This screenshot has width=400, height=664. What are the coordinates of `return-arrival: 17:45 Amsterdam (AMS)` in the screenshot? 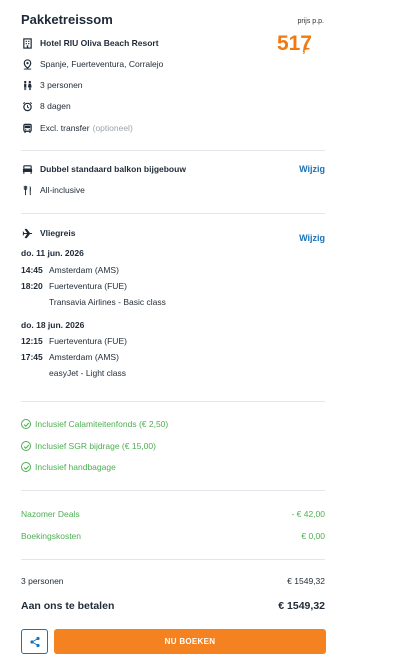 It's located at (70, 357).